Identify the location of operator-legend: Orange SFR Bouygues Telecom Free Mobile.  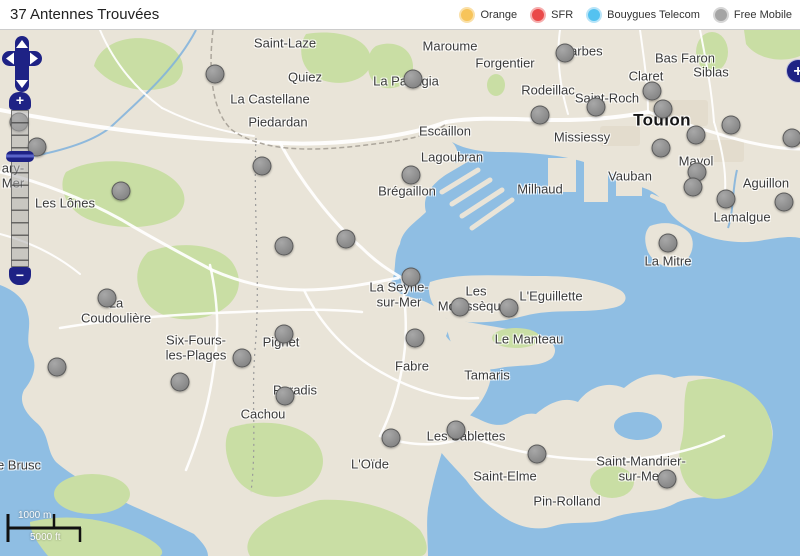
(625, 14).